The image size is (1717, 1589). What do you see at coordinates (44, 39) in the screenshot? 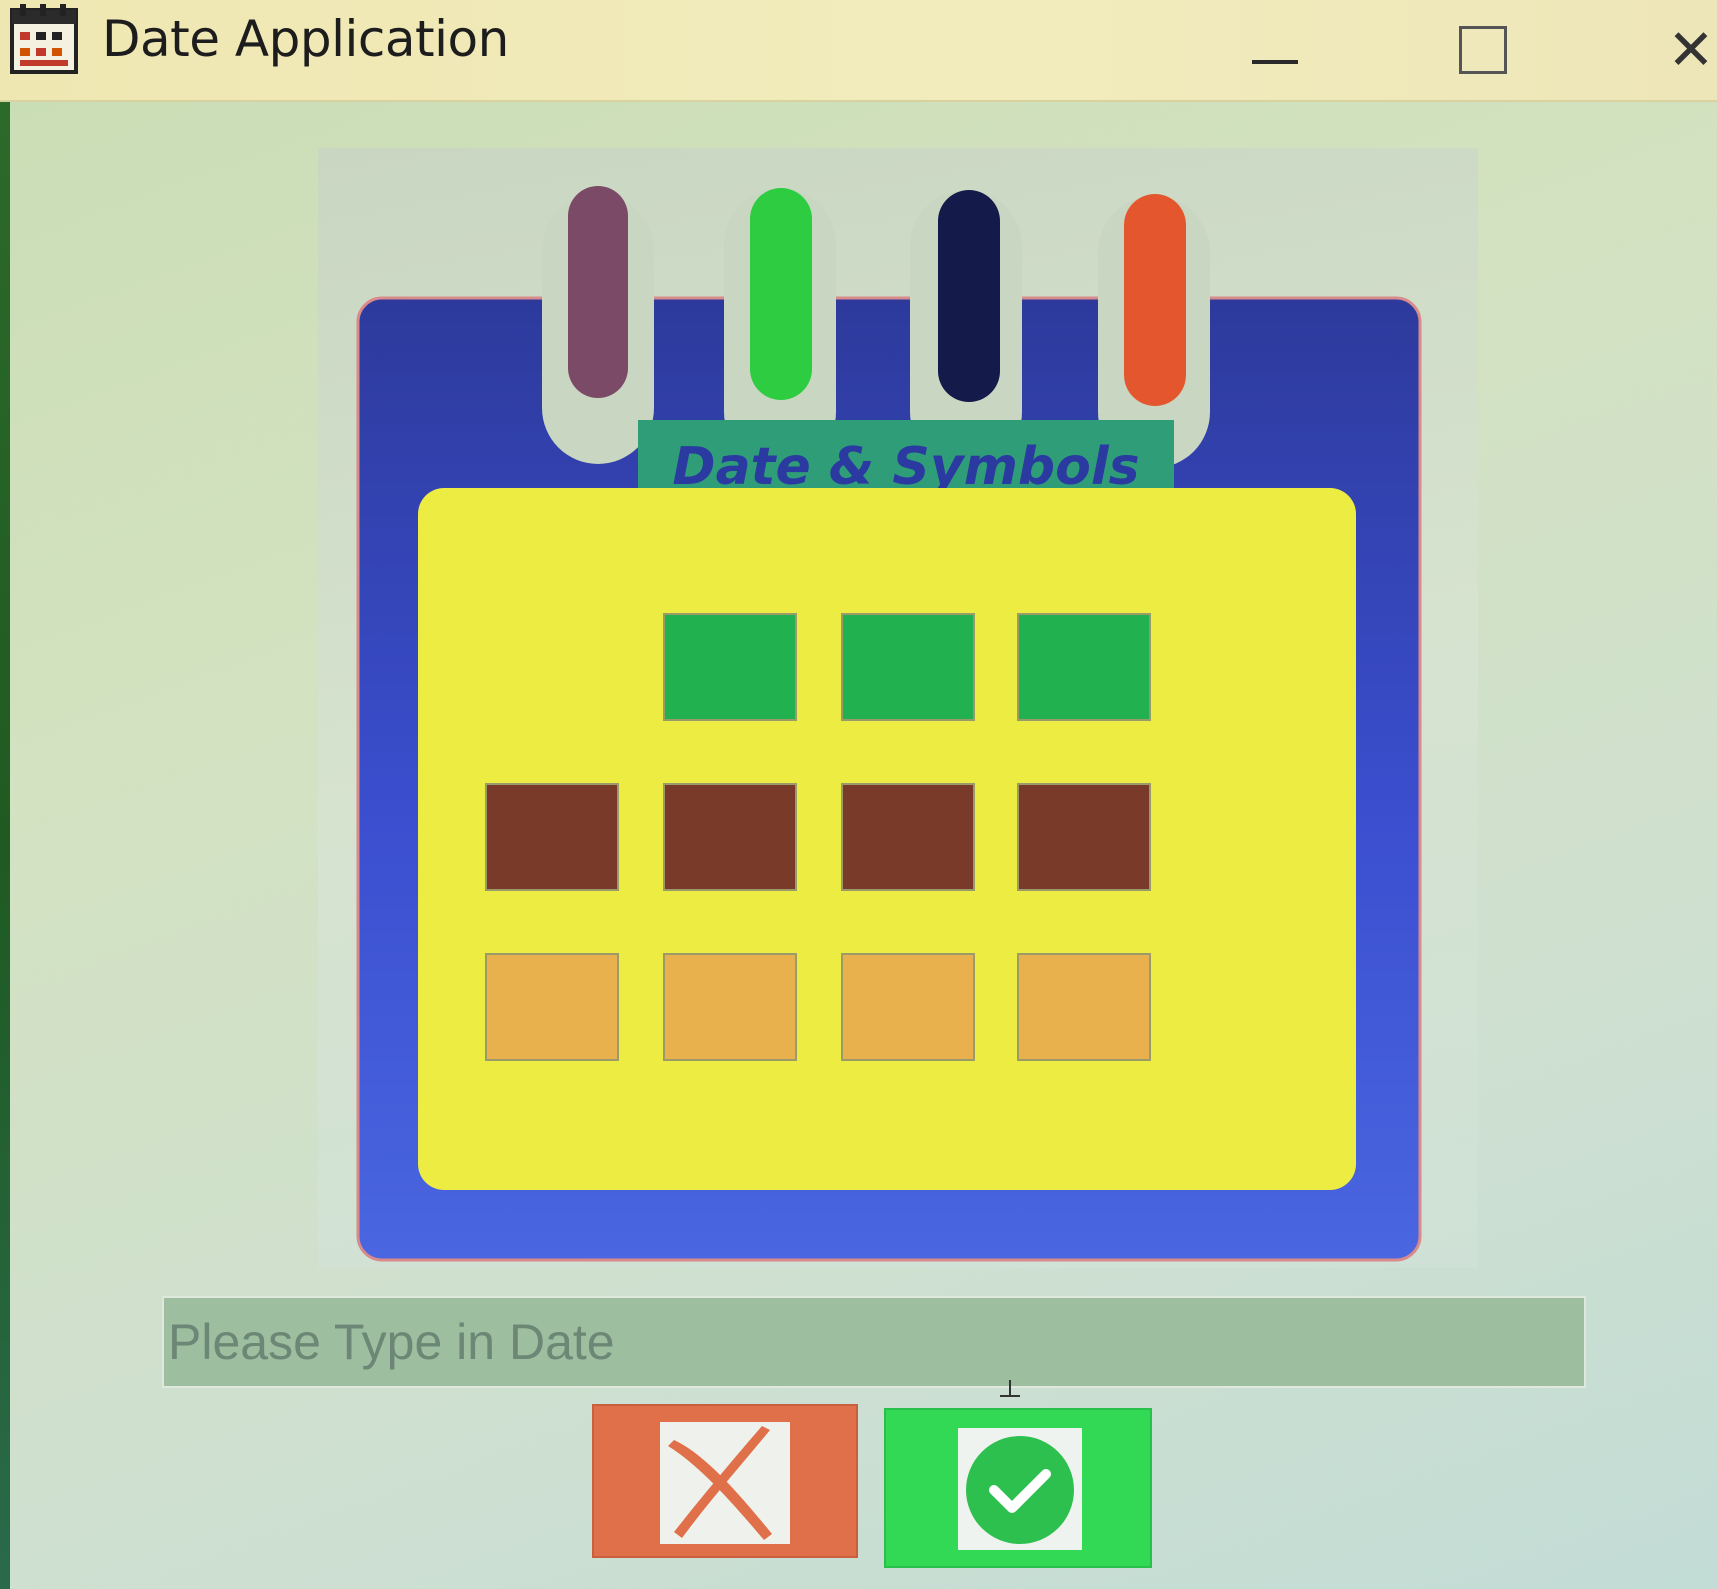
I see `calendar-app-icon` at bounding box center [44, 39].